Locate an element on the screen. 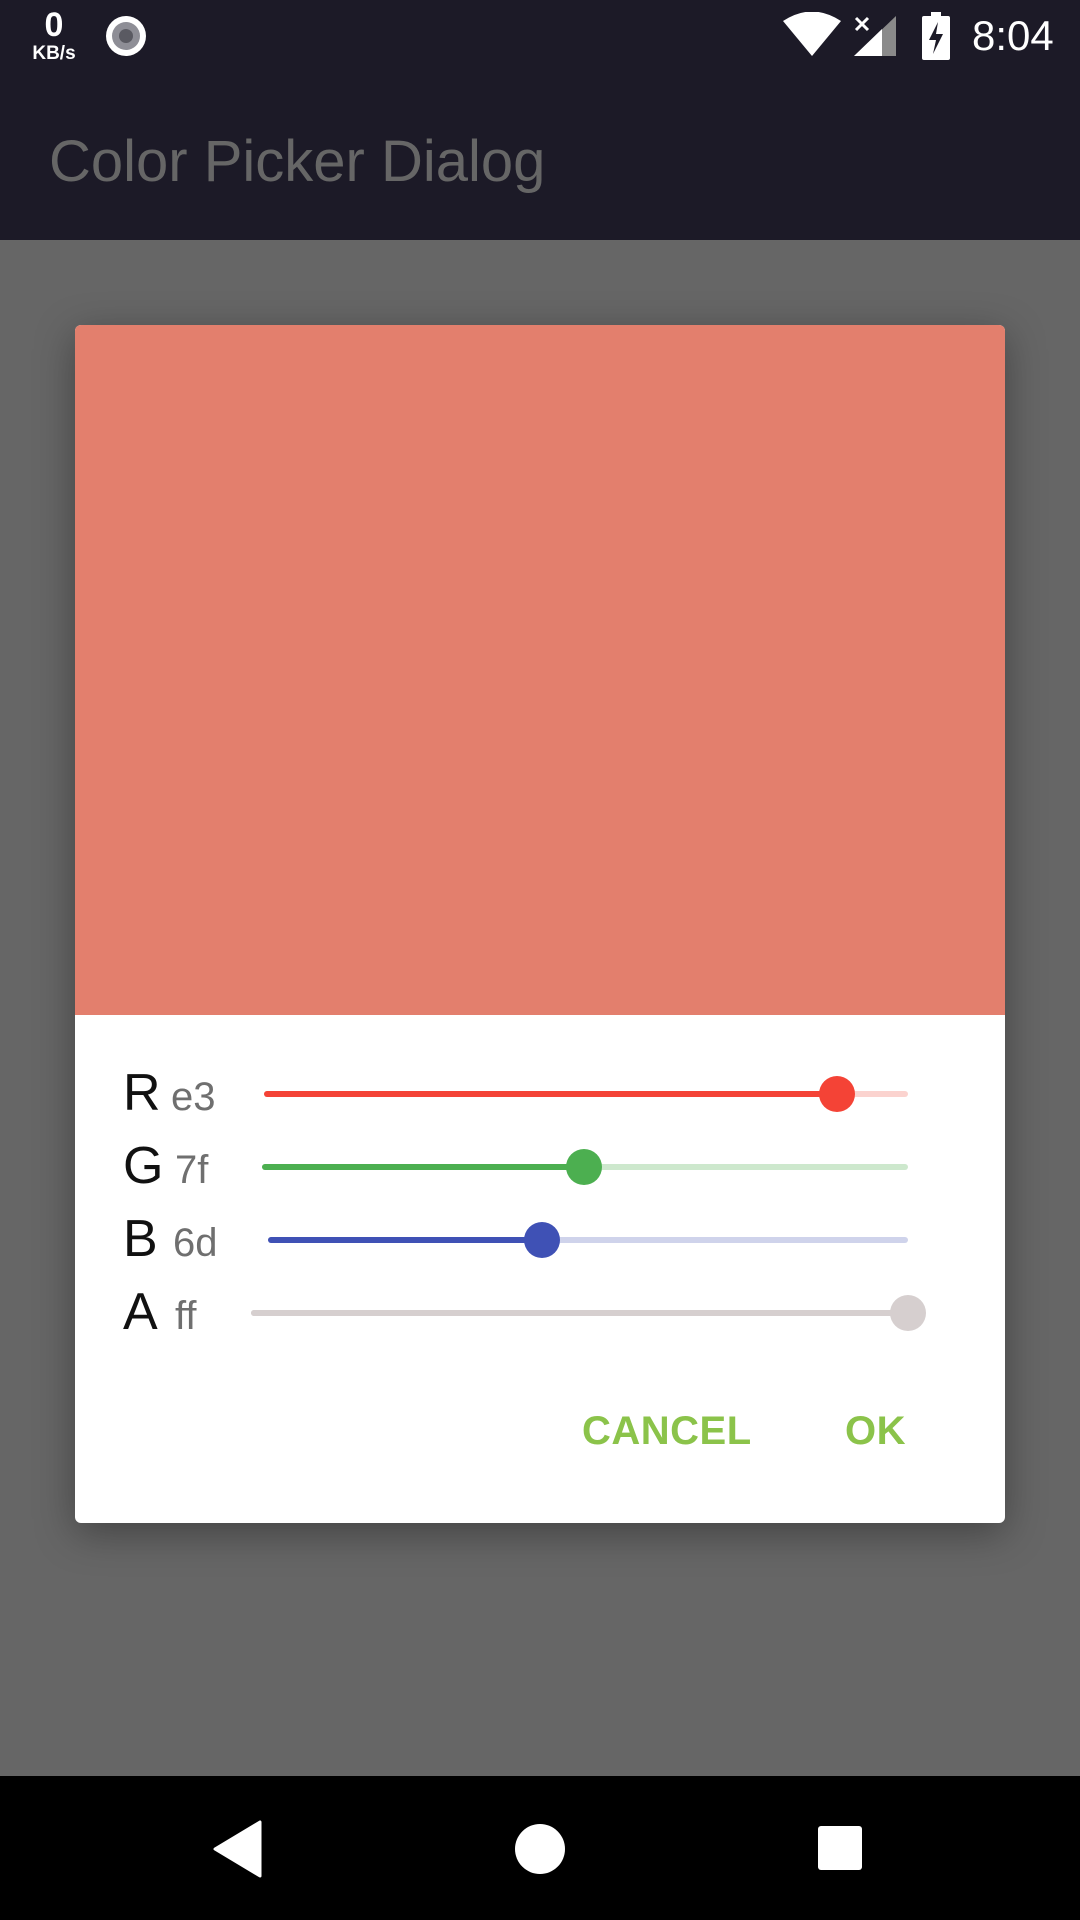 This screenshot has height=1920, width=1080. wifi-icon is located at coordinates (812, 34).